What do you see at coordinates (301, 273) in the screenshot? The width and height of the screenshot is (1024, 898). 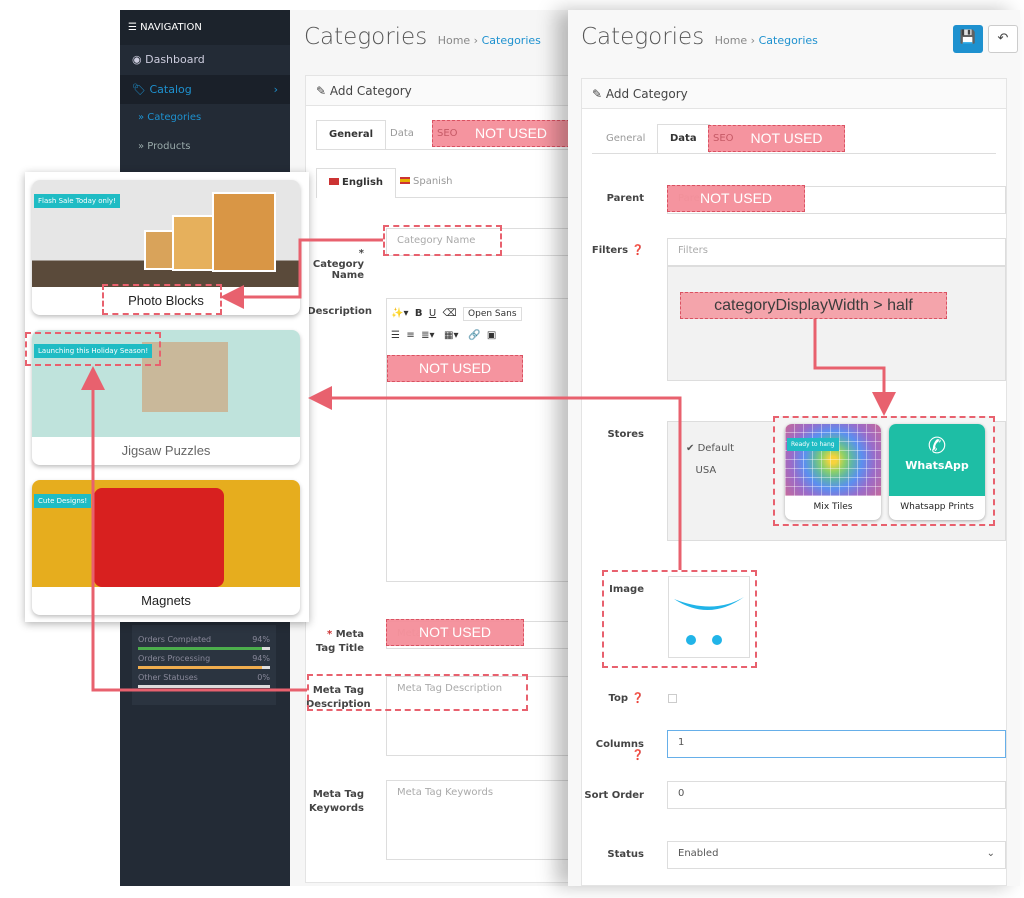 I see `arrow-category-name` at bounding box center [301, 273].